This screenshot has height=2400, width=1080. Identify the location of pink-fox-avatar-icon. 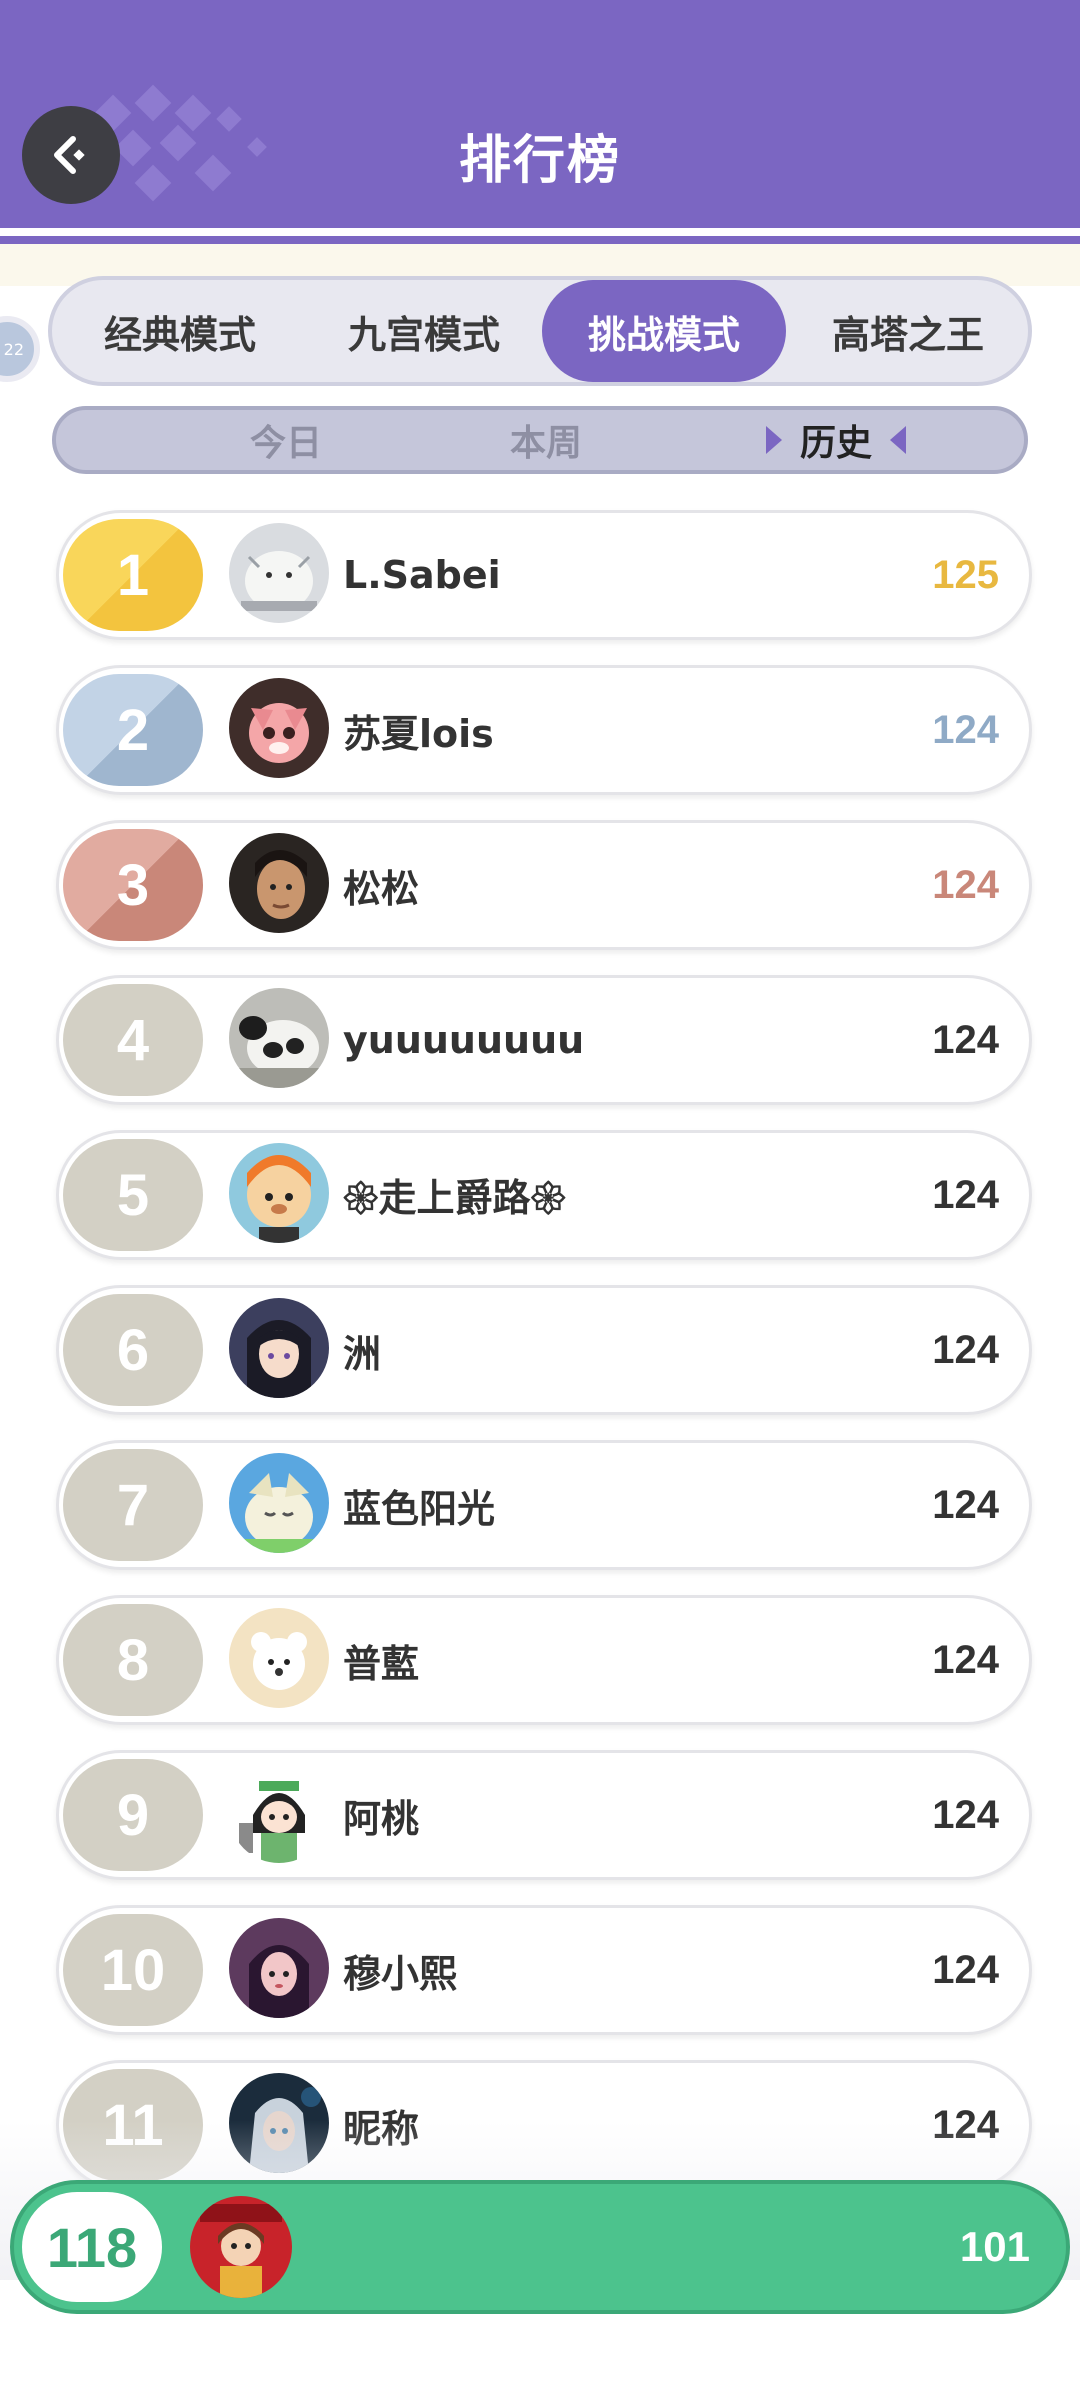
(279, 728).